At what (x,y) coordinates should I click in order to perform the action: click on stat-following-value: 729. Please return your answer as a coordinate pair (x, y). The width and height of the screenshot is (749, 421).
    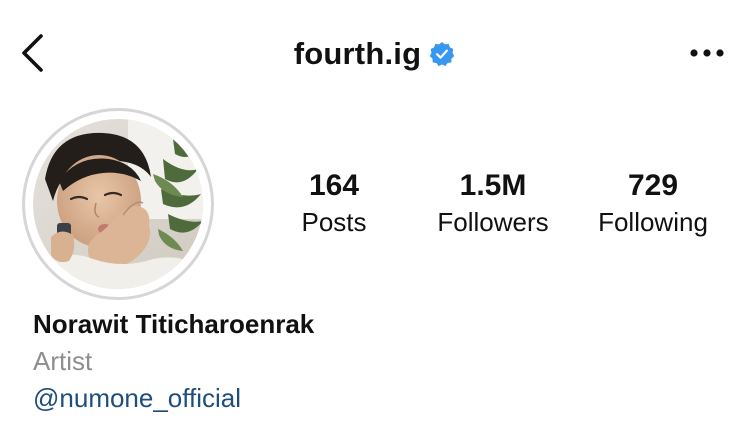
    Looking at the image, I should click on (653, 185).